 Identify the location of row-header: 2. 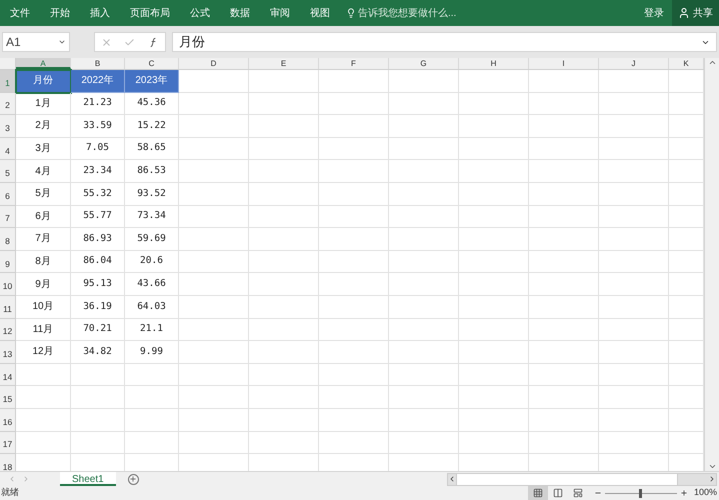
(8, 104).